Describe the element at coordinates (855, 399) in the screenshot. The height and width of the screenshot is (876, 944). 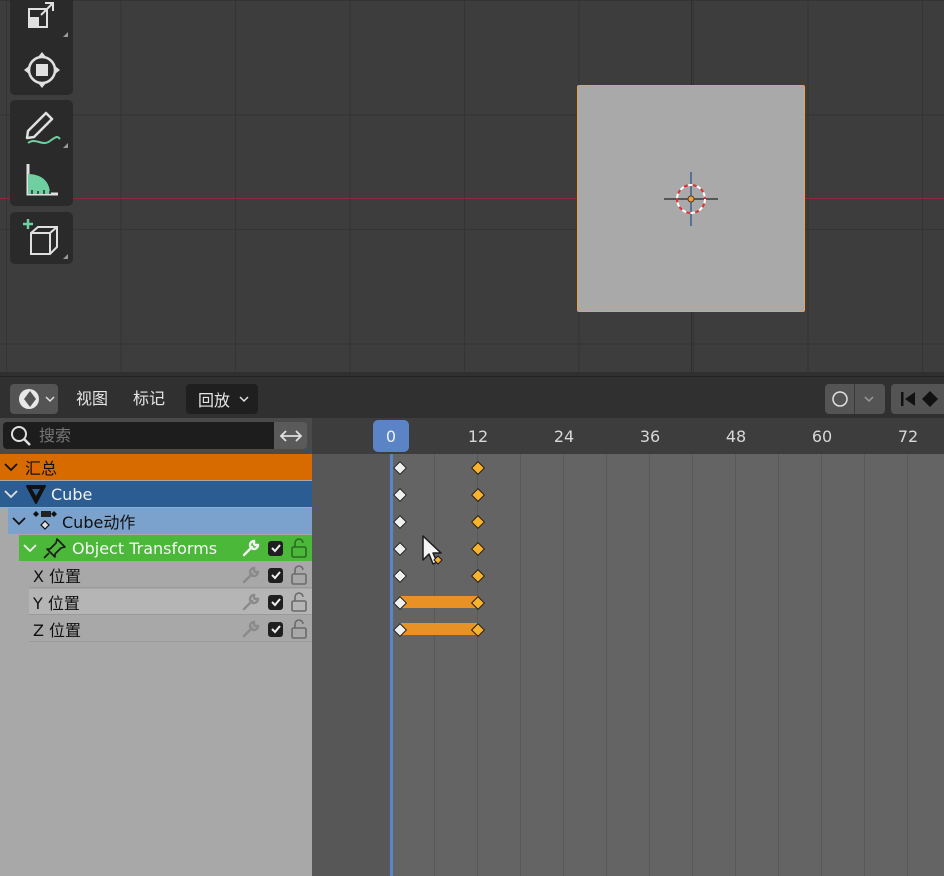
I see `proportional-editing-button` at that location.